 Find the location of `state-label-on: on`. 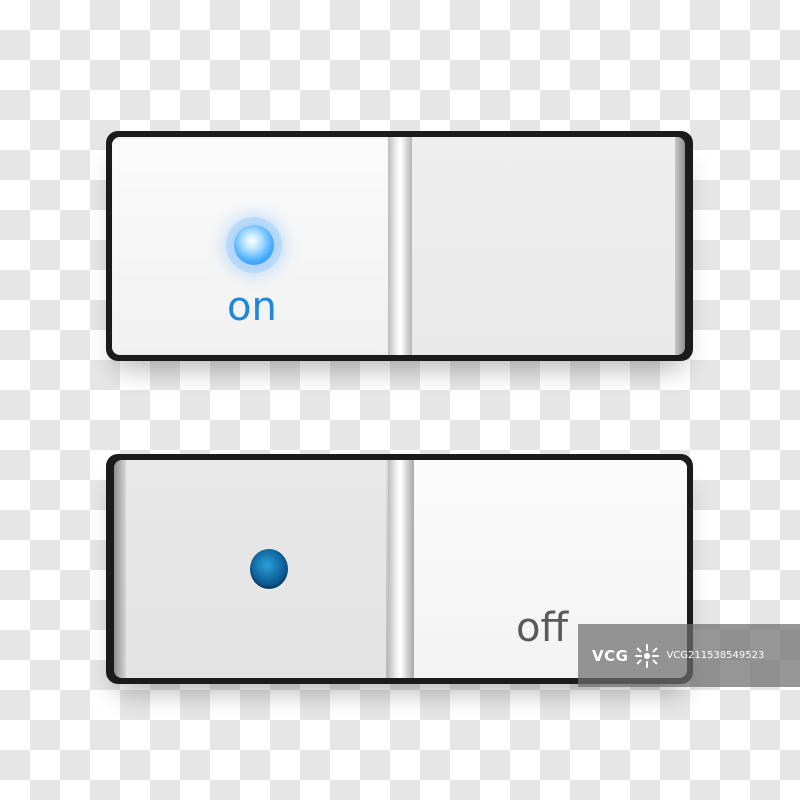

state-label-on: on is located at coordinates (252, 307).